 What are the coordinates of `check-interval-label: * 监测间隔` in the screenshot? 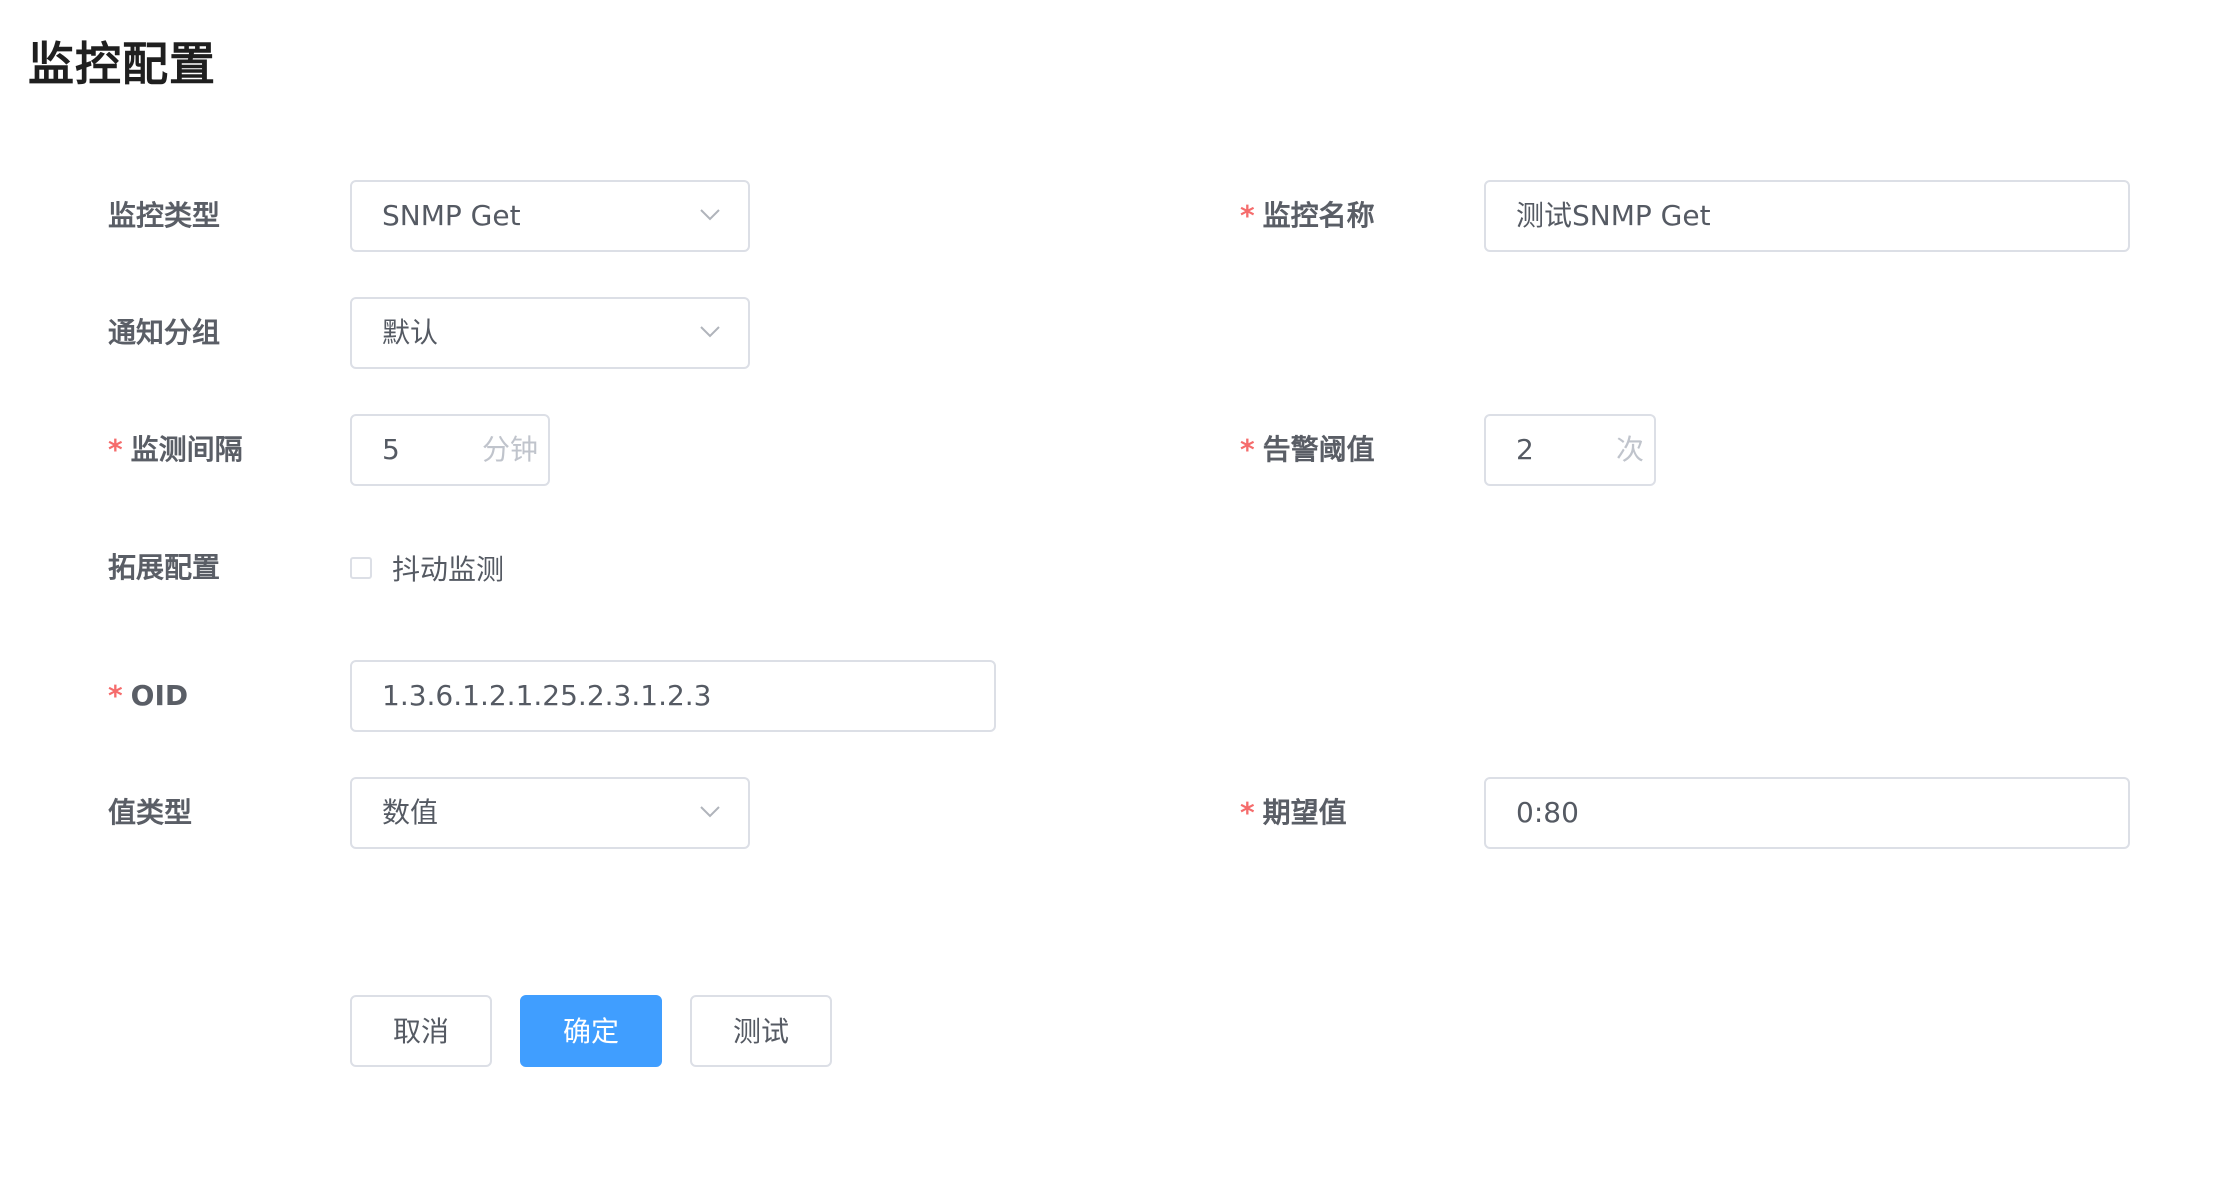 It's located at (175, 450).